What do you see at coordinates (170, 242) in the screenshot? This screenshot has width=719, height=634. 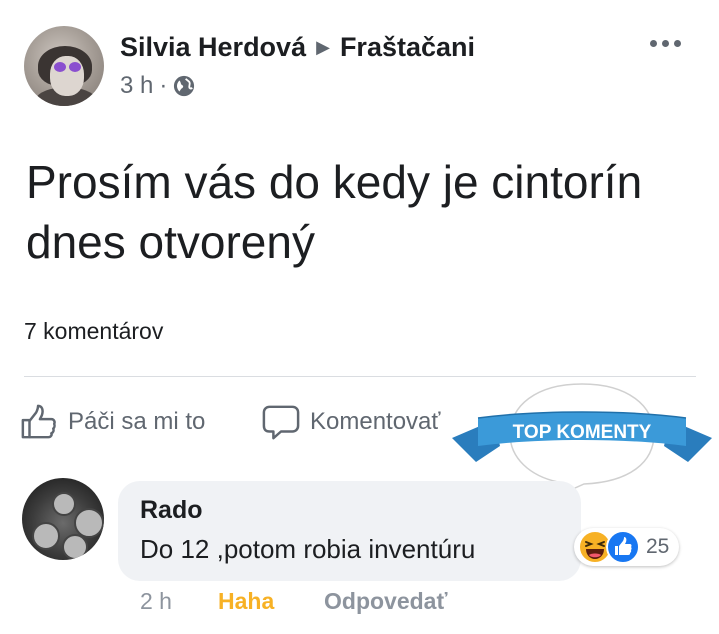 I see `post-text-line: dnes otvorený` at bounding box center [170, 242].